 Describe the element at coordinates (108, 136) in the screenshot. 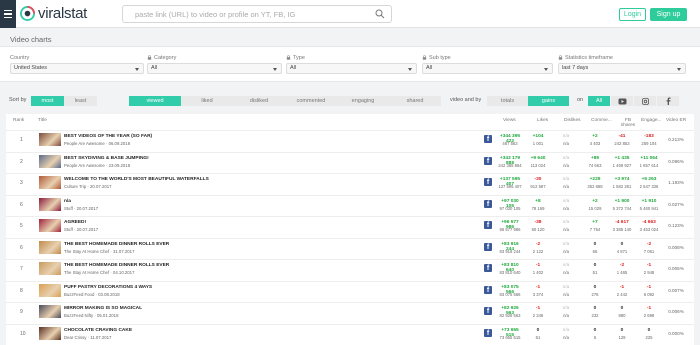

I see `video-title: BEST VIDEOS OF THE YEAR (SO FAR)` at that location.